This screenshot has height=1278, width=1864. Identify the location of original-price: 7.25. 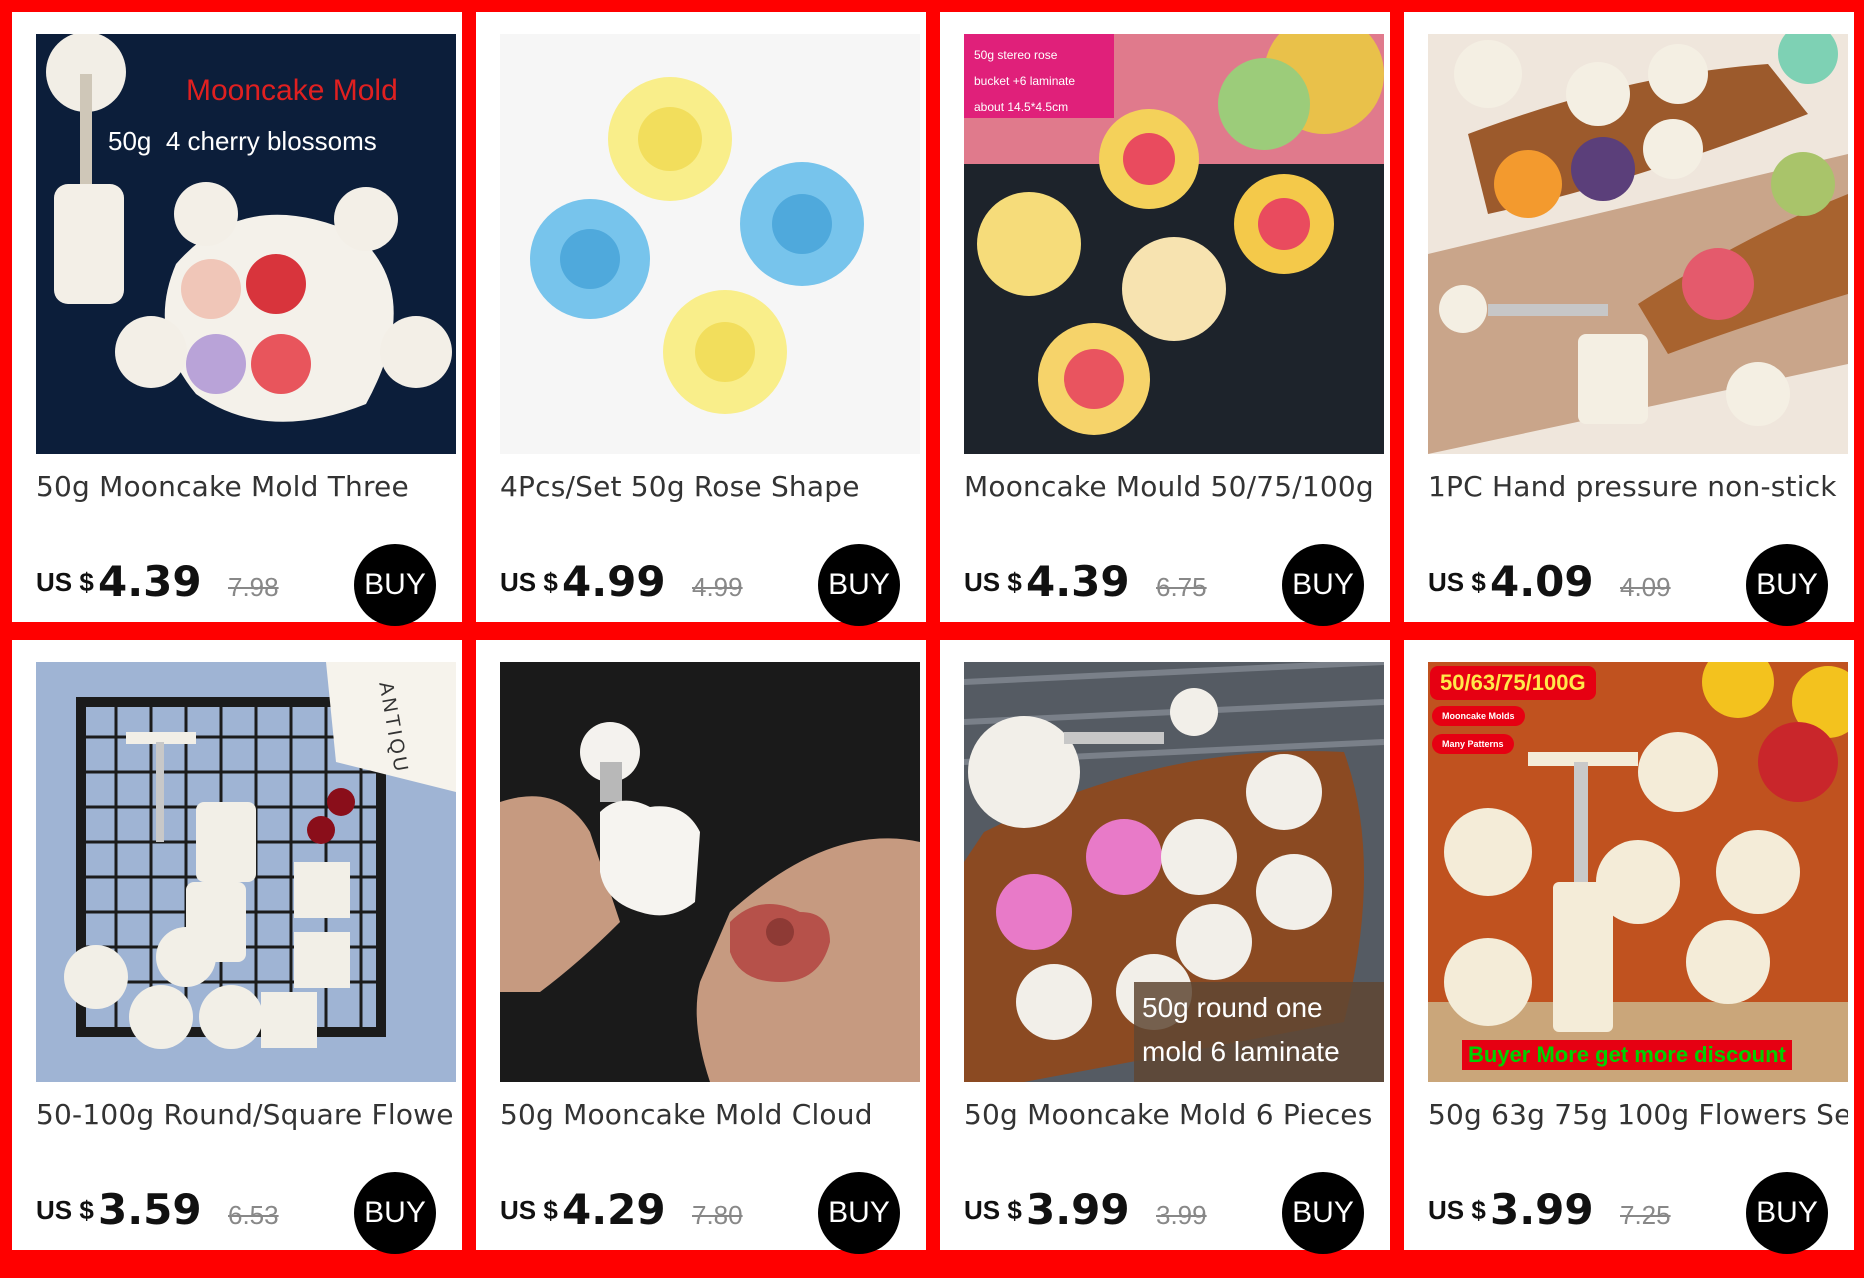
(1645, 1215).